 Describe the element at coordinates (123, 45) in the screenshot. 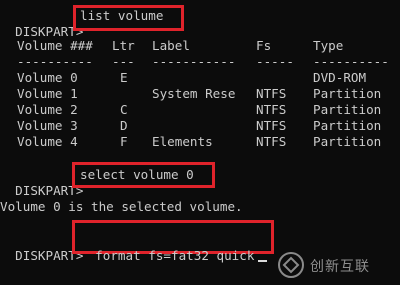

I see `header-ltr: Ltr` at that location.